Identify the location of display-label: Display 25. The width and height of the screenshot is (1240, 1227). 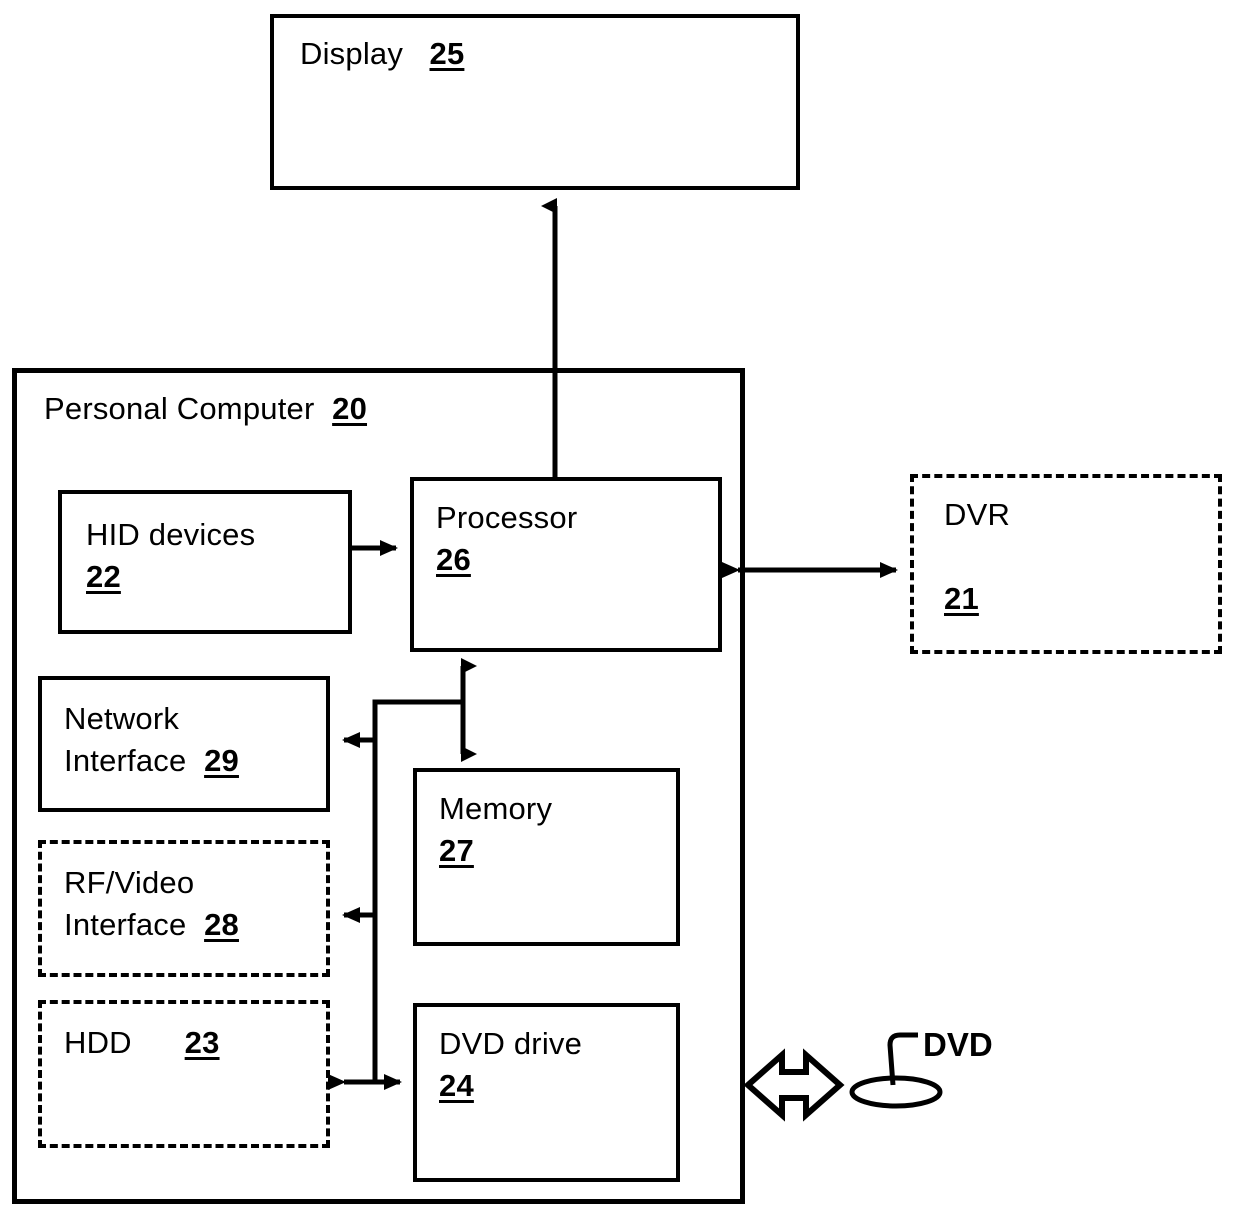
(382, 54).